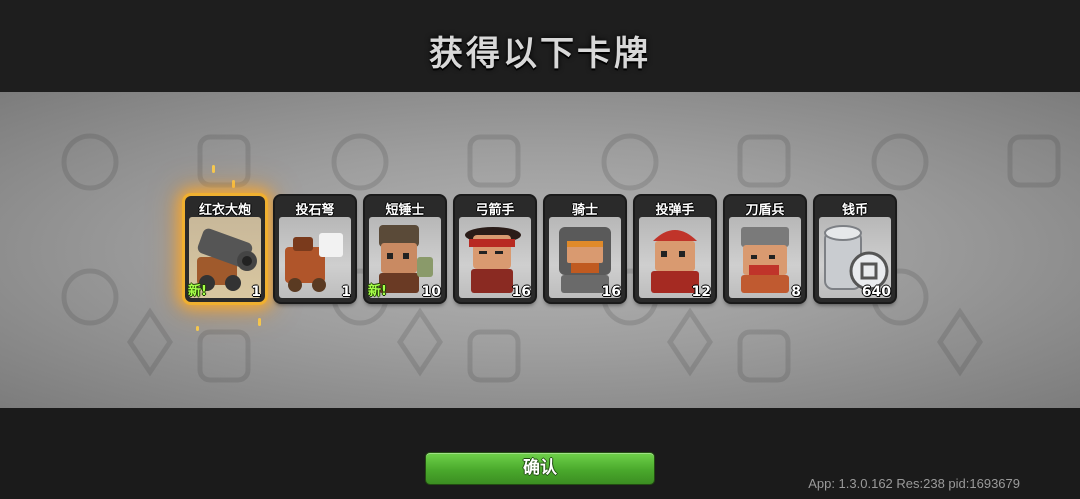  Describe the element at coordinates (701, 292) in the screenshot. I see `card-count: 12` at that location.